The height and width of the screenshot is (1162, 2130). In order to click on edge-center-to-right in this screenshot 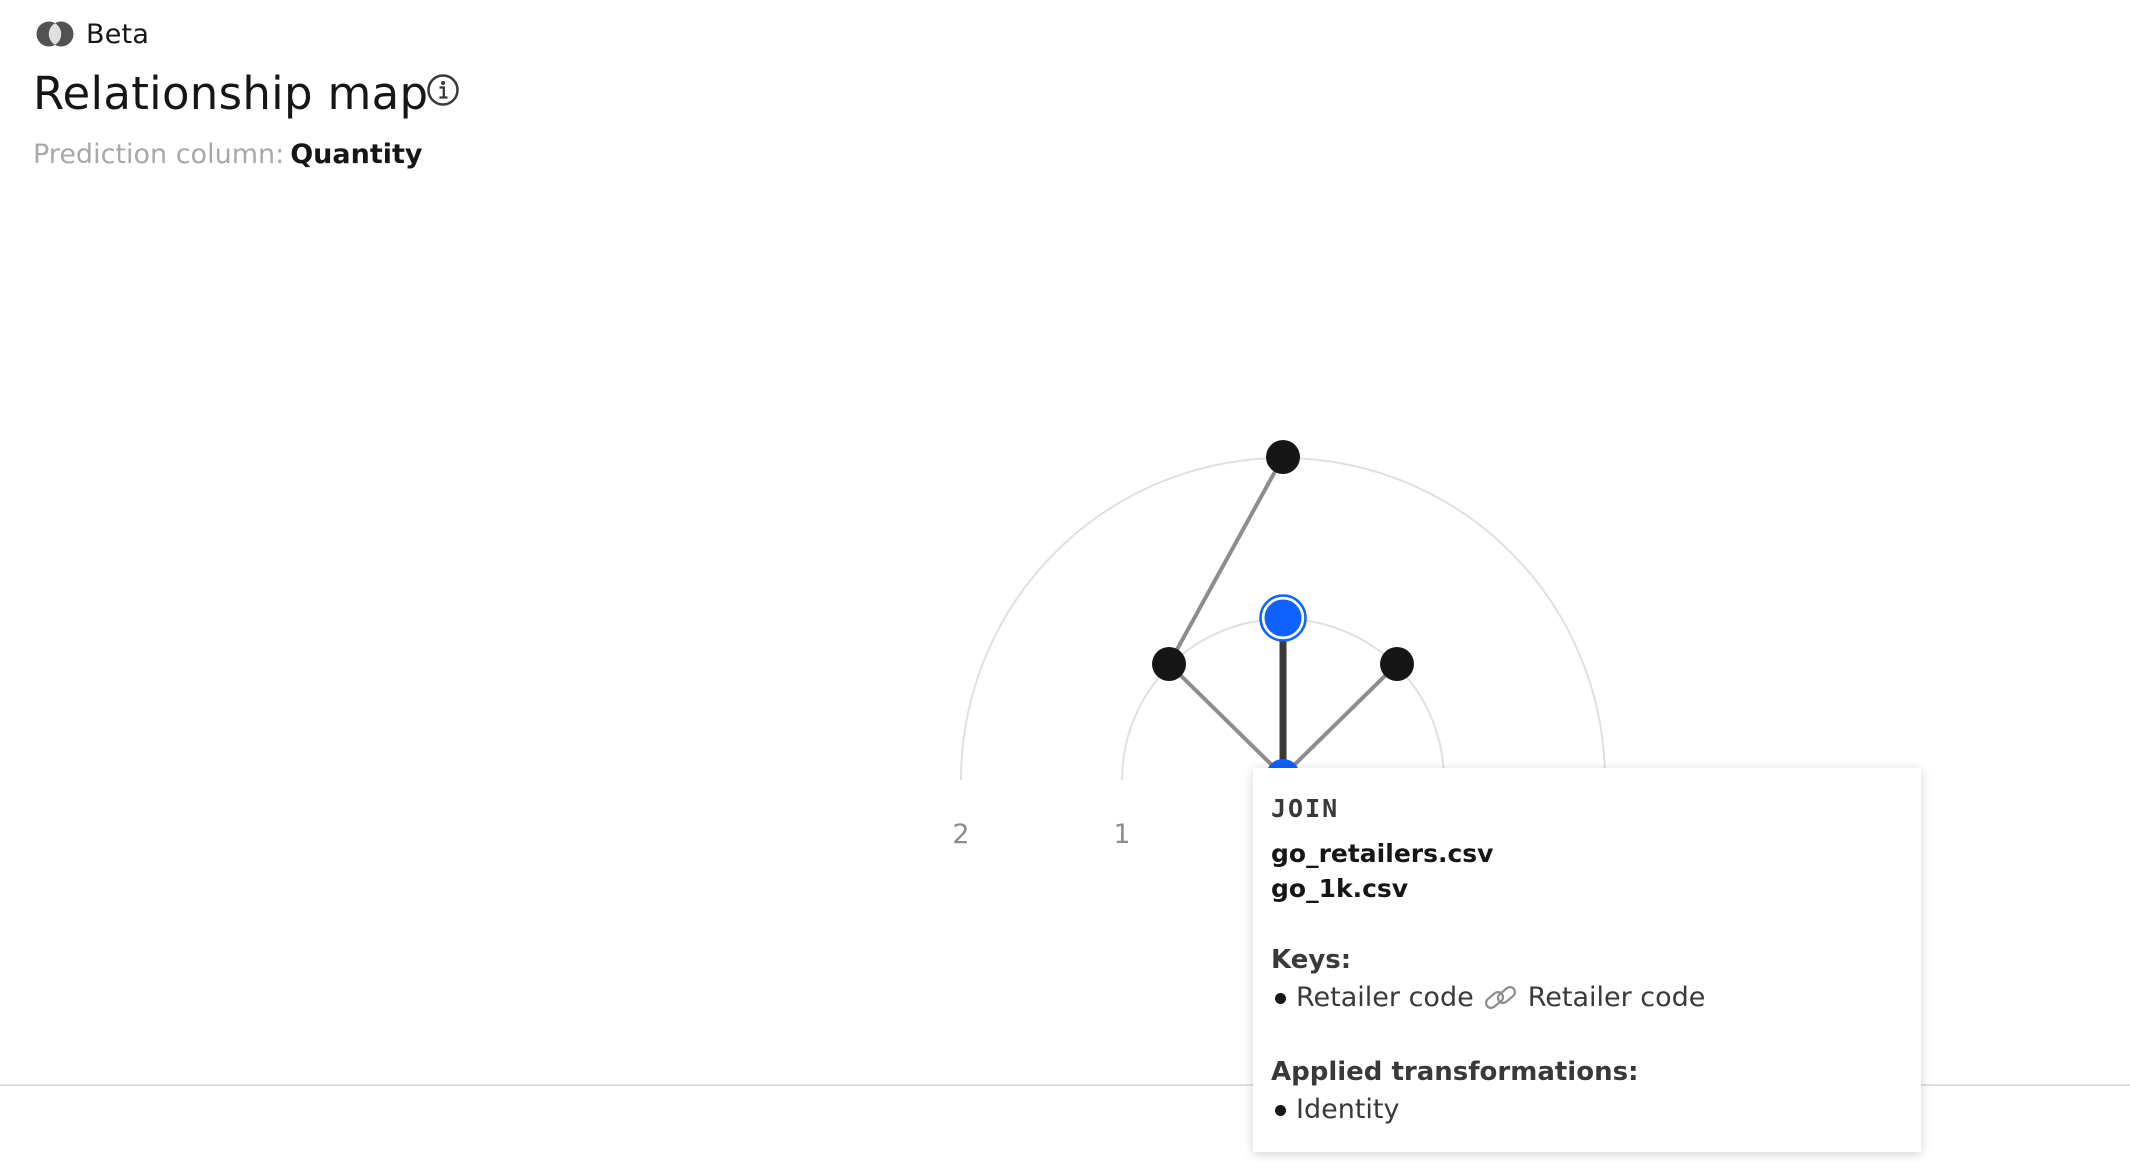, I will do `click(1340, 720)`.